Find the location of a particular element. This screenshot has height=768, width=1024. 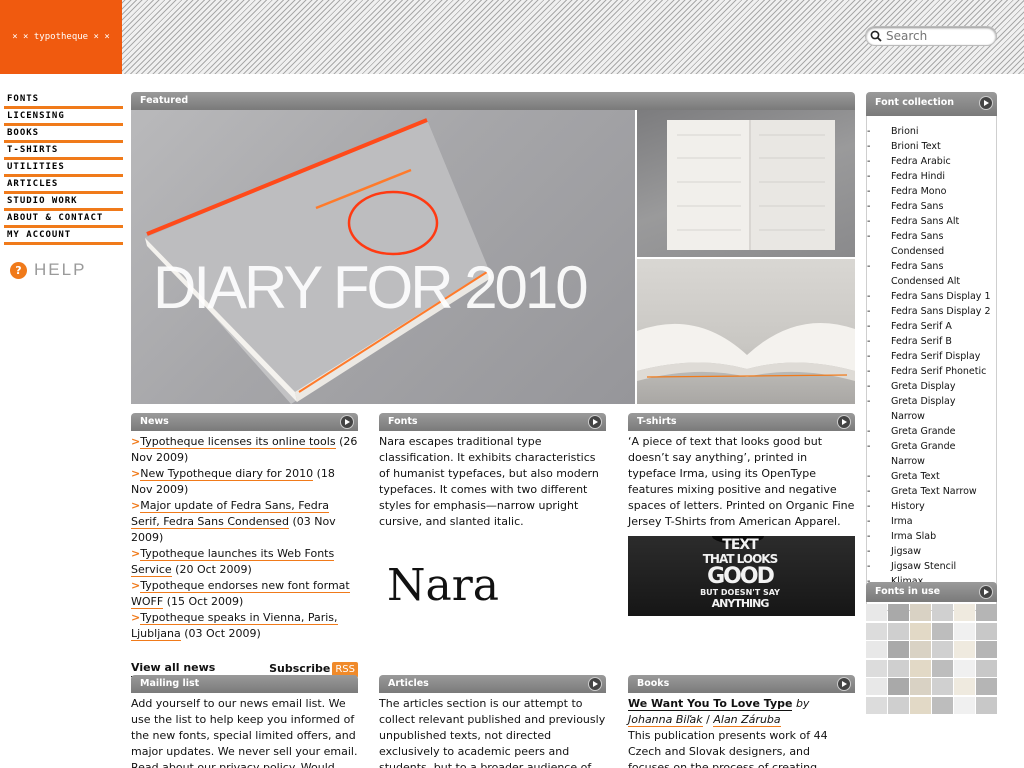

font-collection-item: - Greta Grande Narrow is located at coordinates (931, 454).